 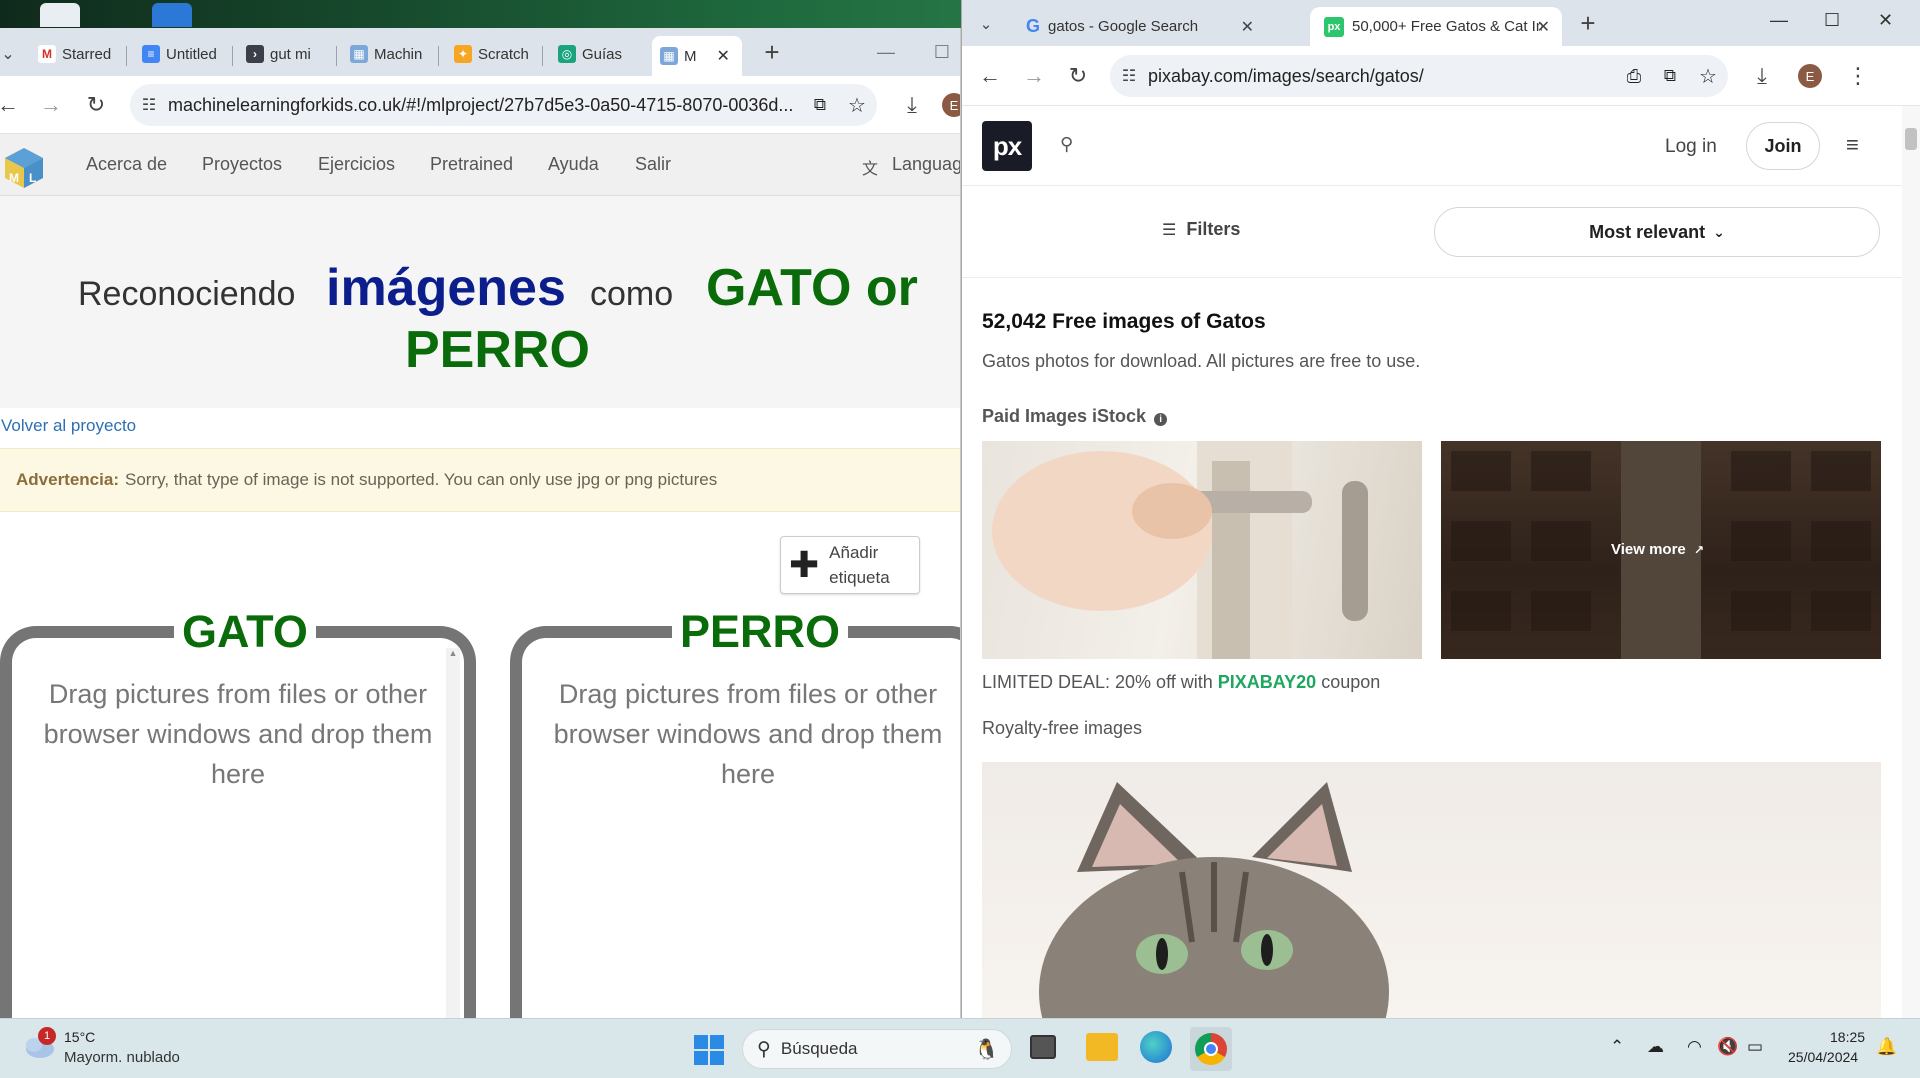 What do you see at coordinates (926, 164) in the screenshot?
I see `nav-language: Language` at bounding box center [926, 164].